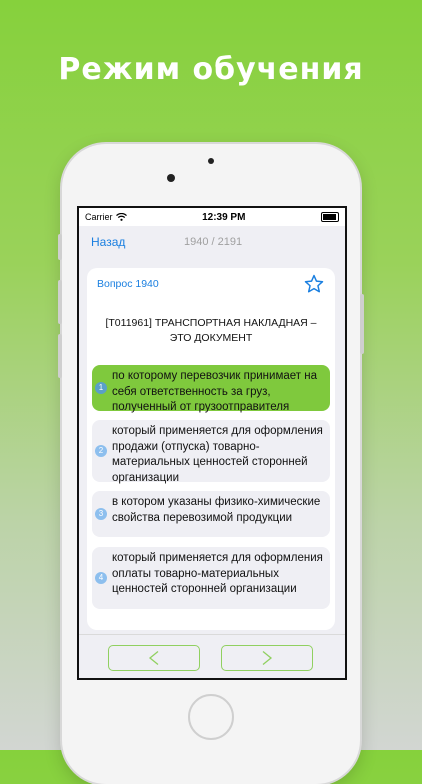 This screenshot has height=784, width=422. I want to click on wifi-icon, so click(121, 217).